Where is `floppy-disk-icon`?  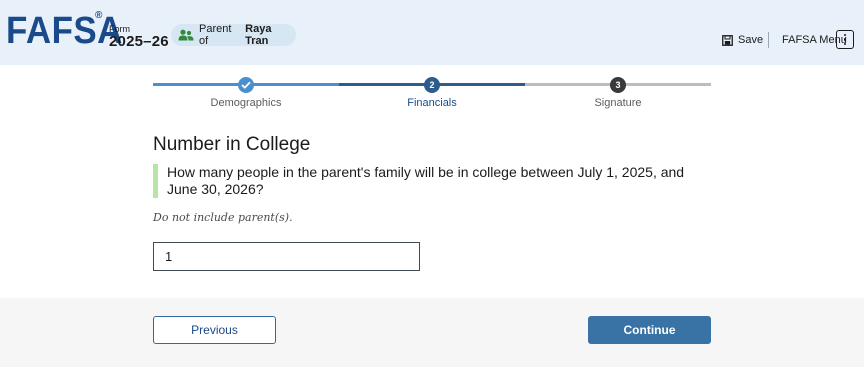 floppy-disk-icon is located at coordinates (727, 40).